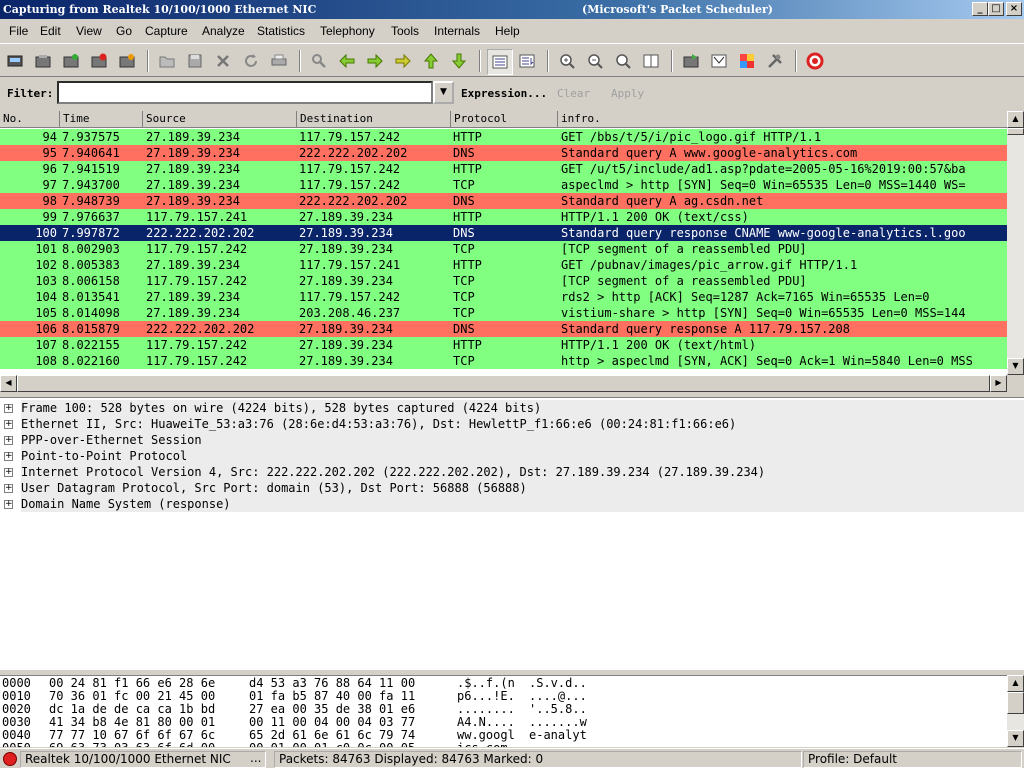  I want to click on menu-analyze: Analyze, so click(223, 31).